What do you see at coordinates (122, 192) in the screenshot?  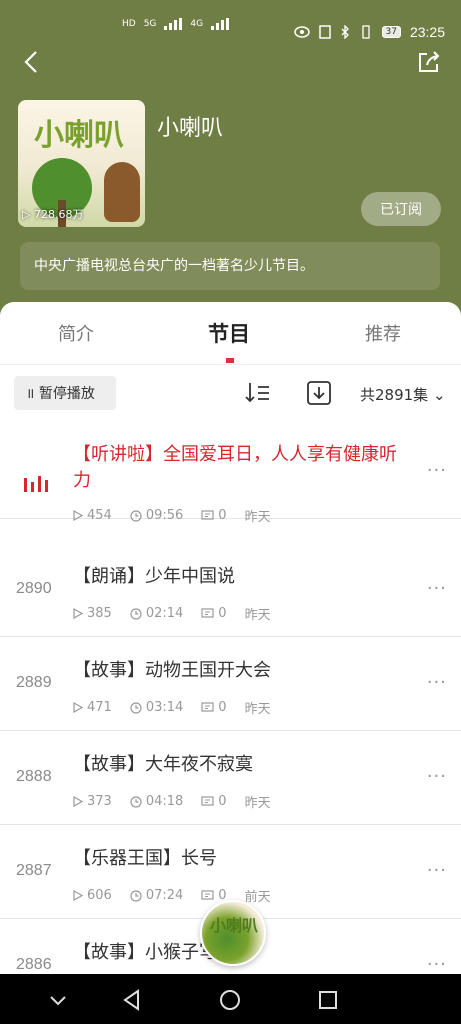 I see `cover-bear` at bounding box center [122, 192].